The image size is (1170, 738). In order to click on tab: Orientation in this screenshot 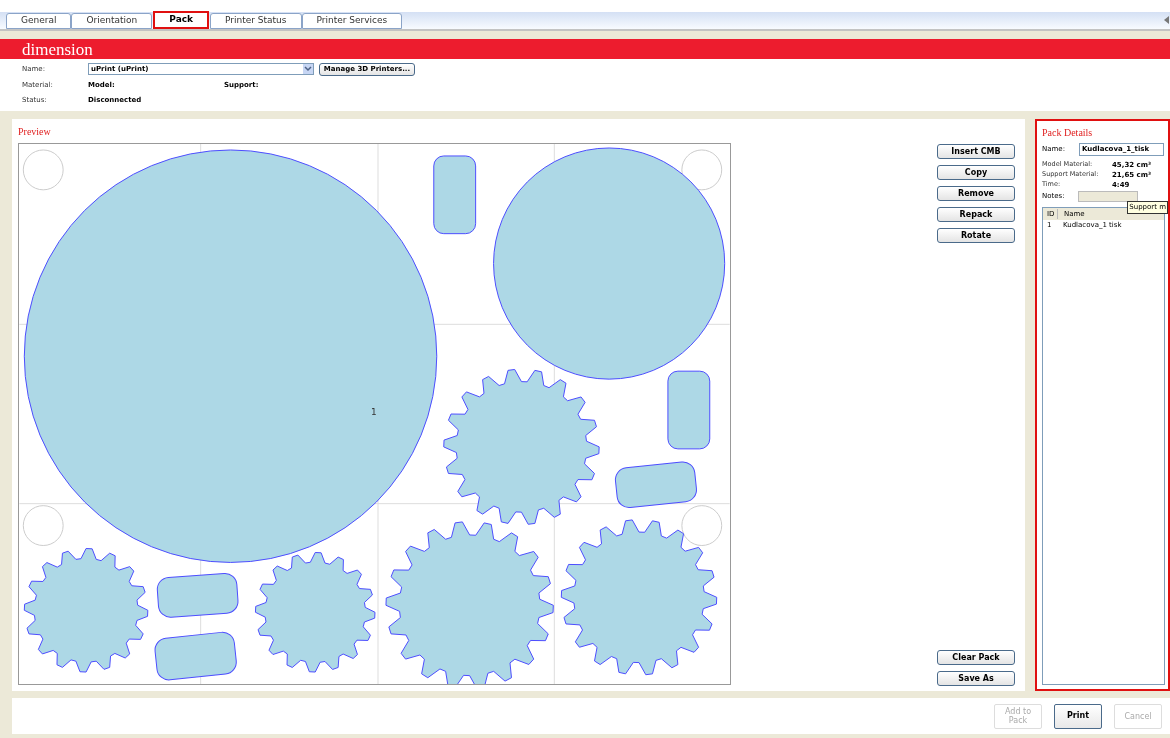, I will do `click(112, 21)`.